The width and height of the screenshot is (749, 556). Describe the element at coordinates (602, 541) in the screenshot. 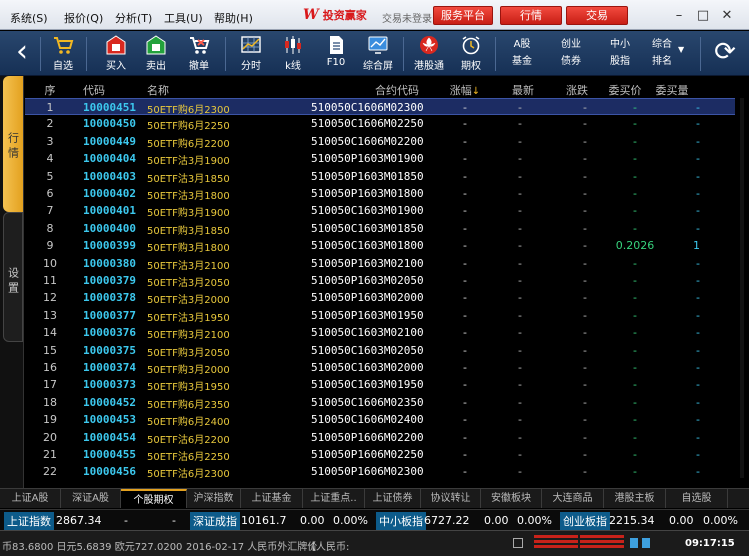

I see `activity-bar` at that location.